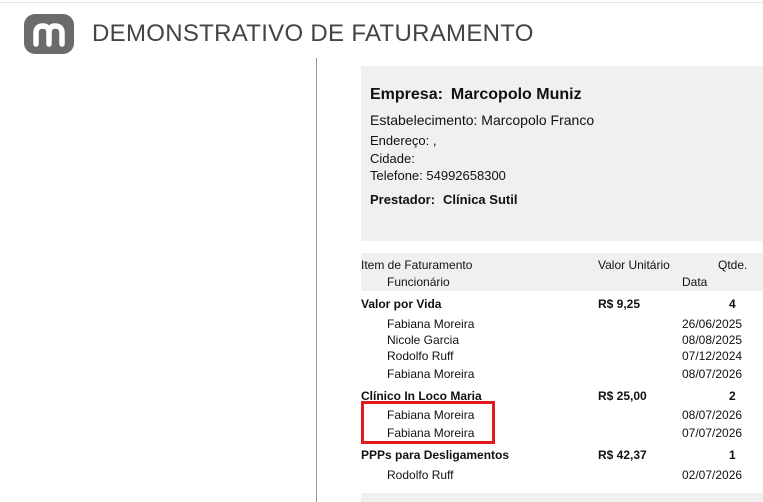  What do you see at coordinates (732, 455) in the screenshot?
I see `group-quantity: 1` at bounding box center [732, 455].